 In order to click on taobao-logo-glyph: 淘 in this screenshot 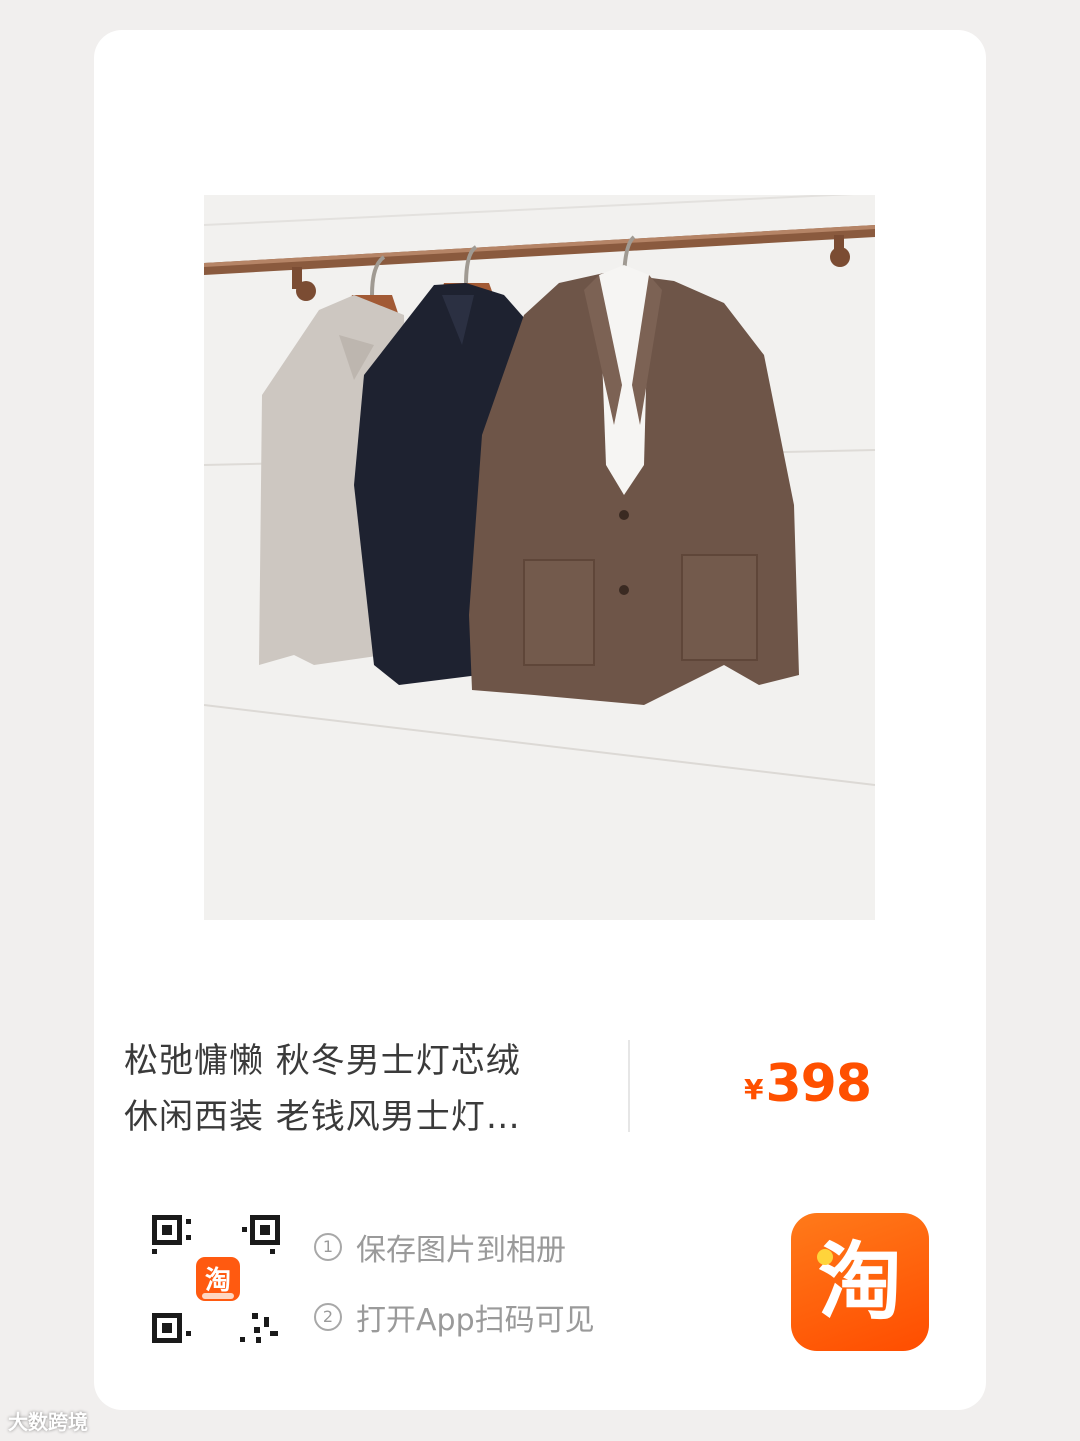, I will do `click(859, 1282)`.